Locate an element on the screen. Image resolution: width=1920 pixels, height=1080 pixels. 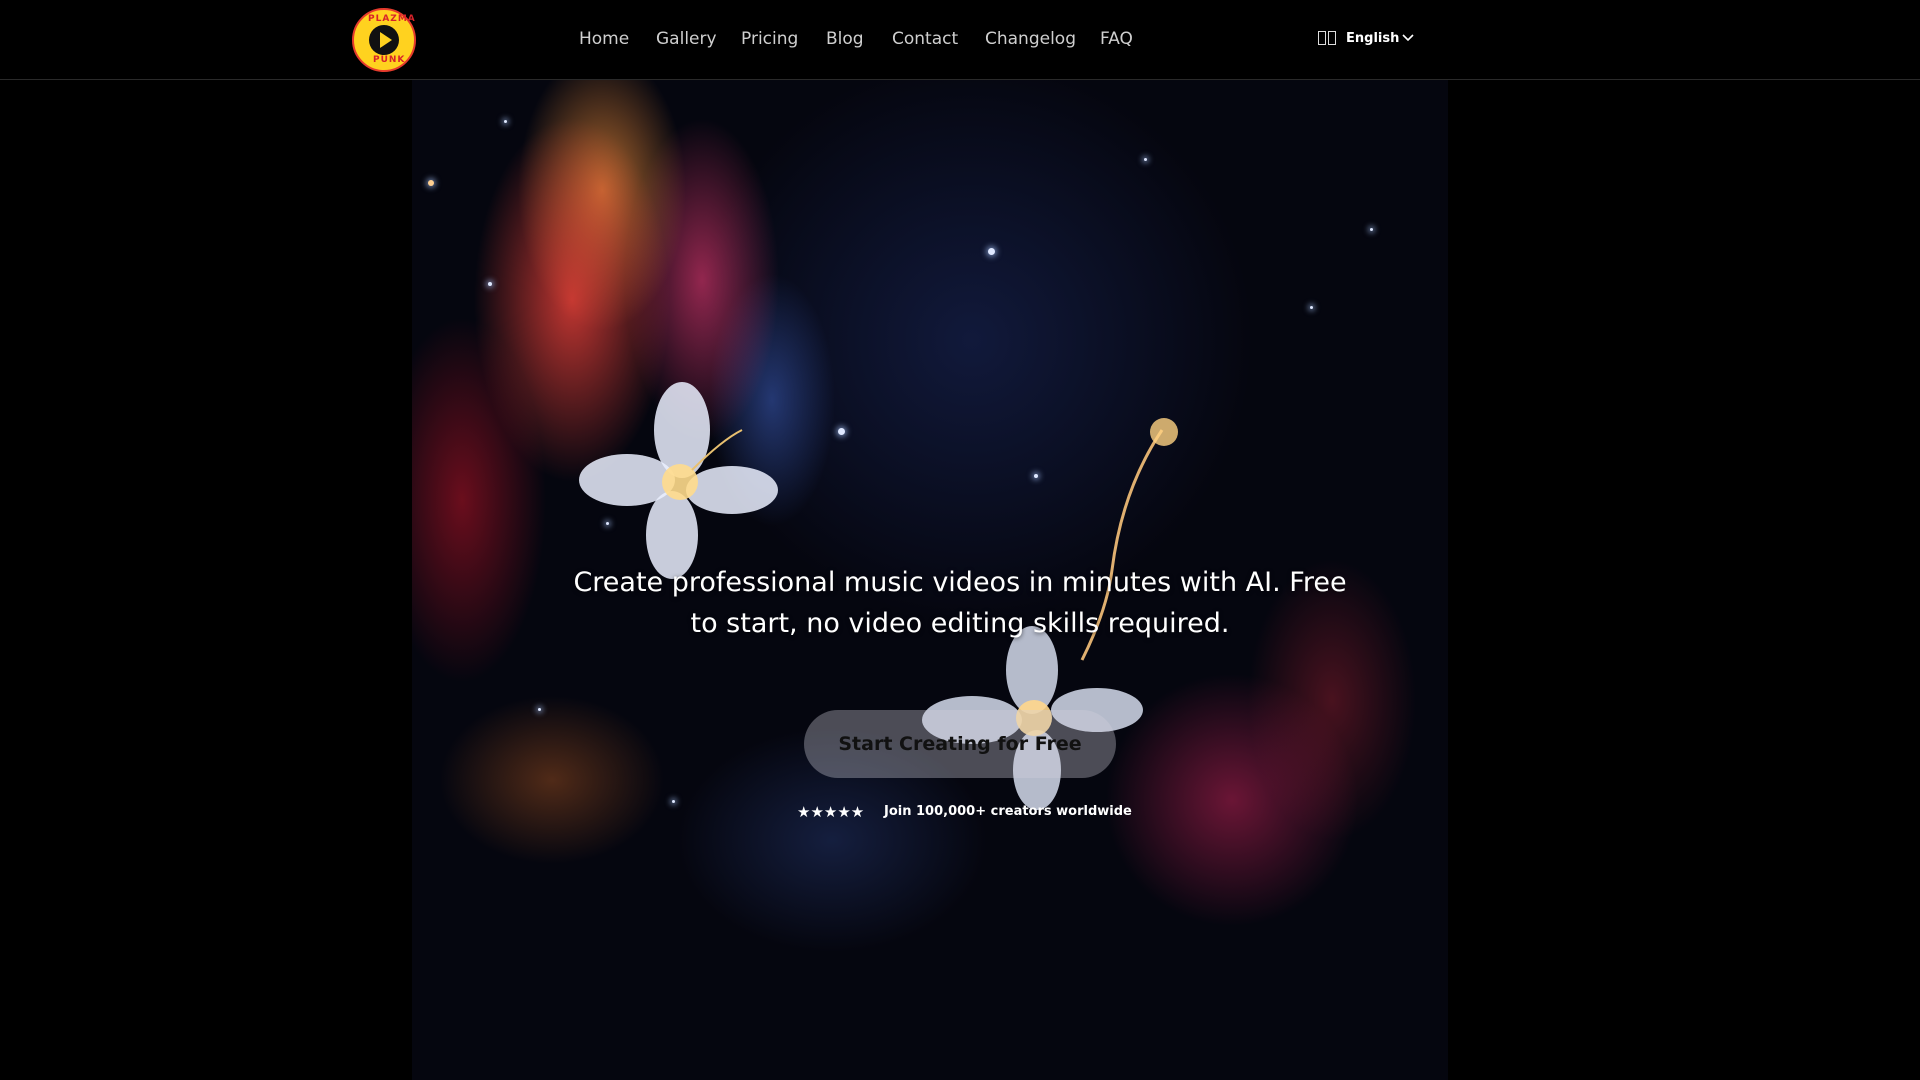
nav-home: Home is located at coordinates (604, 39).